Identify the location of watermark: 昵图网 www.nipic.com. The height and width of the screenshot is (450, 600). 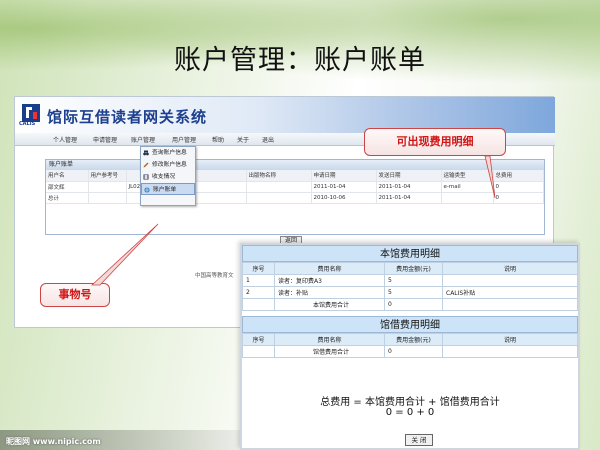
(53, 441).